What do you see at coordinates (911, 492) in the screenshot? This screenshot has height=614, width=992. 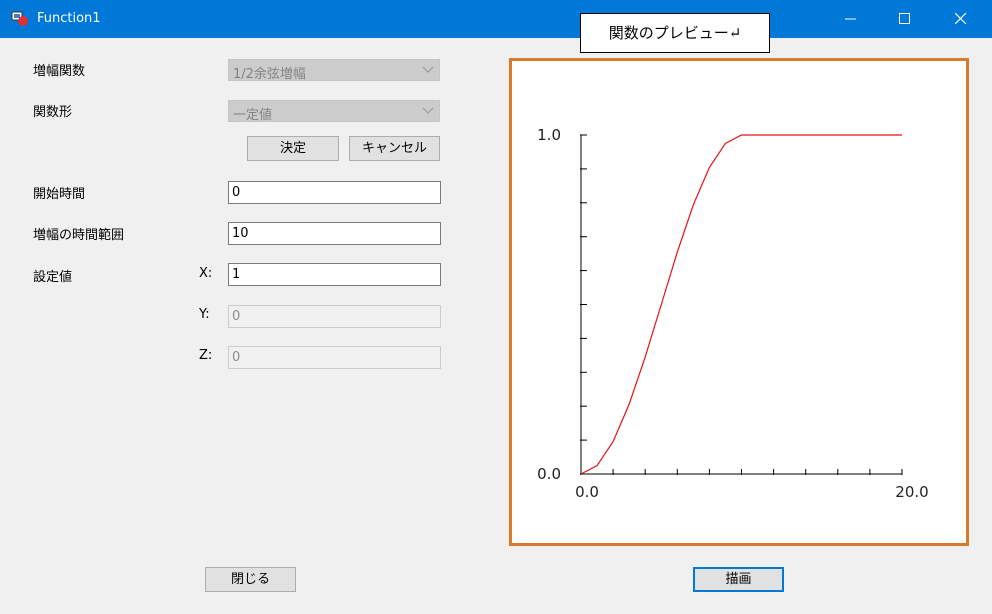 I see `x-tick-label-max: 20.0` at bounding box center [911, 492].